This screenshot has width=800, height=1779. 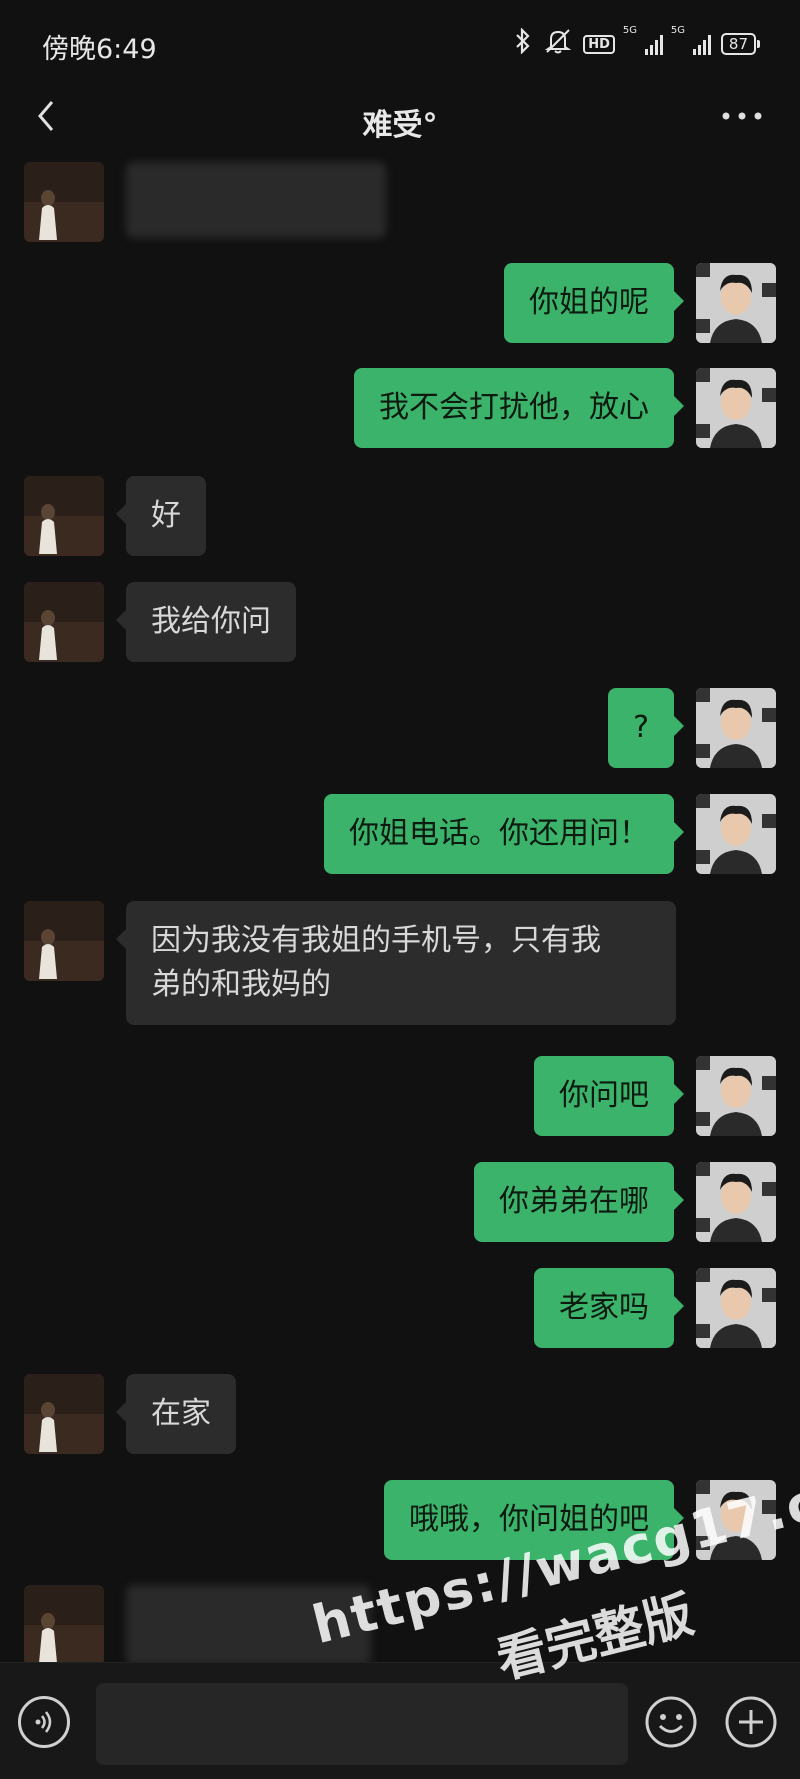 I want to click on message-bubble: 我给你问, so click(x=206, y=622).